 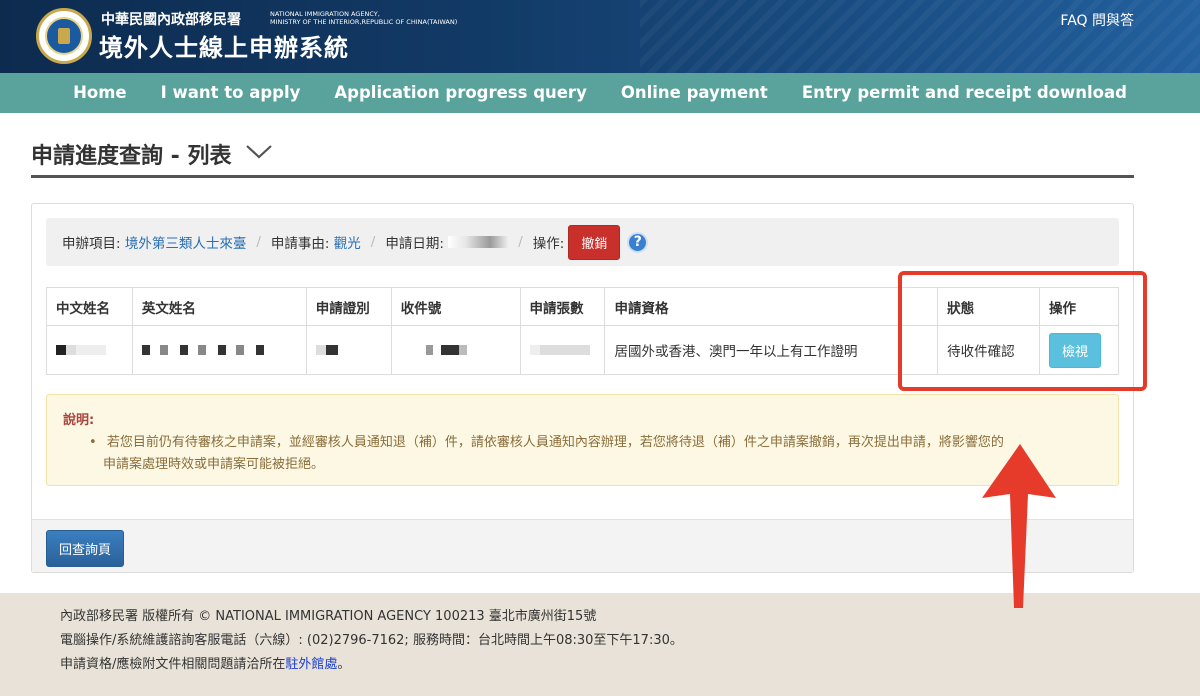 I want to click on nav-application-progress-query: Application progress query, so click(x=460, y=93).